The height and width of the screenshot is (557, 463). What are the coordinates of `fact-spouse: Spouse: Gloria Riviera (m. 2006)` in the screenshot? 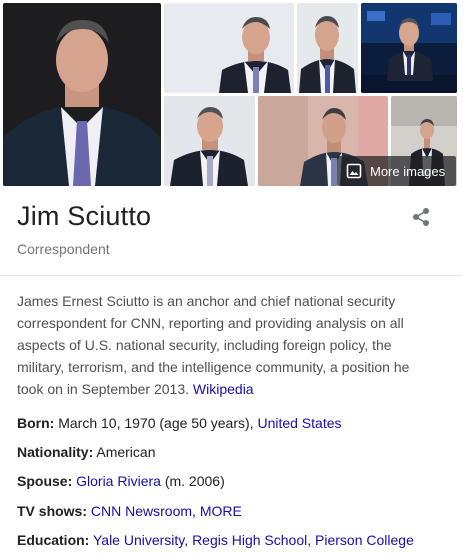 It's located at (121, 481).